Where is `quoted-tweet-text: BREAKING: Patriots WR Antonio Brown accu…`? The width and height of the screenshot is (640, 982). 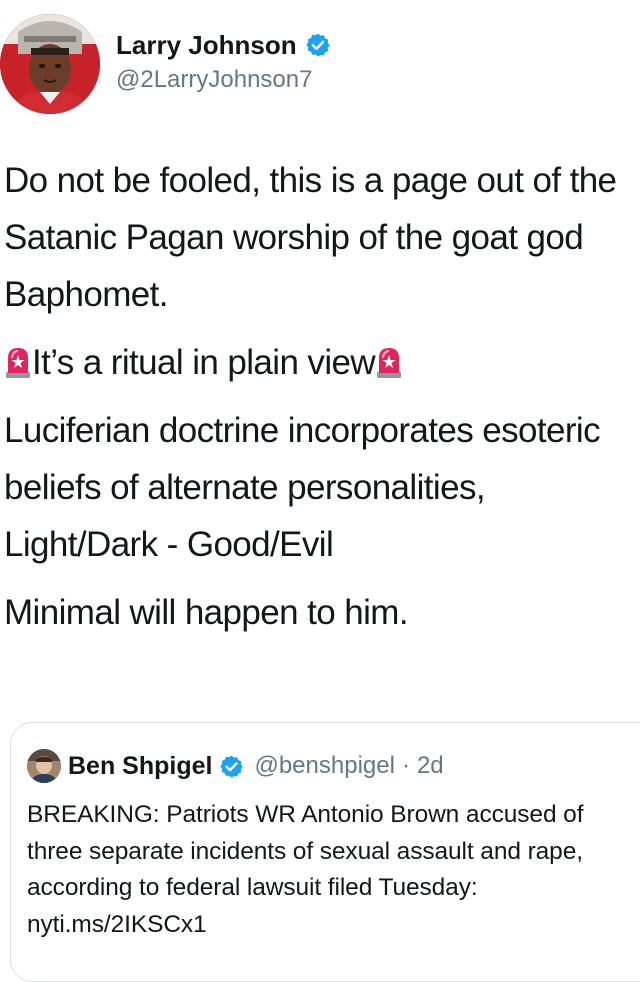
quoted-tweet-text: BREAKING: Patriots WR Antonio Brown accu… is located at coordinates (305, 869).